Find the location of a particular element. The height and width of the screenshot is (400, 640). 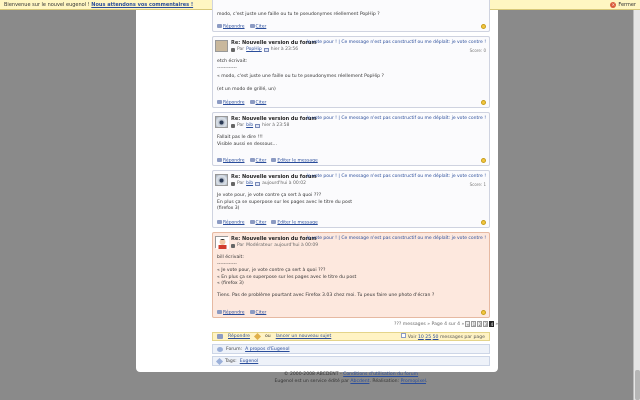

notification-welcome: Bienvenue sur le nouvel eugenol ! is located at coordinates (47, 4).